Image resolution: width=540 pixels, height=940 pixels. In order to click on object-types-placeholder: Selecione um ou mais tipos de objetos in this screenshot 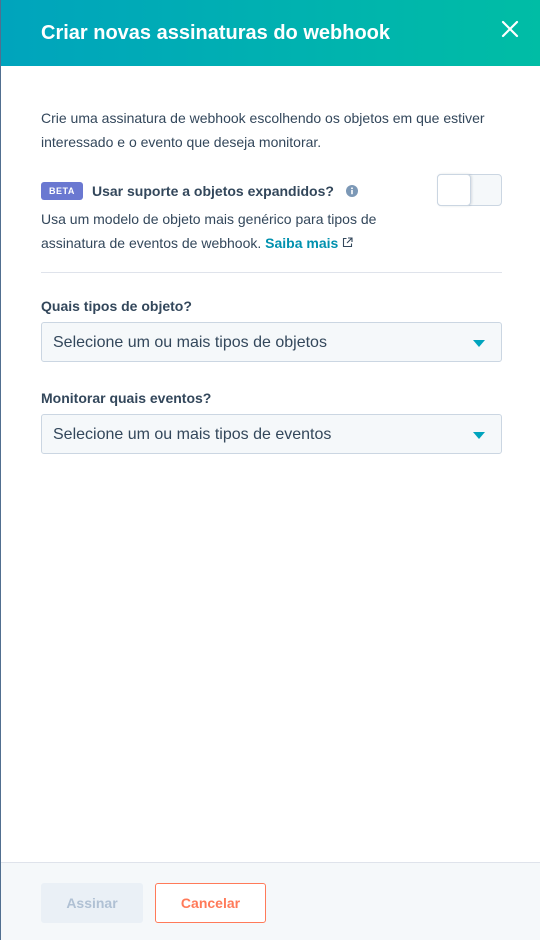, I will do `click(190, 342)`.